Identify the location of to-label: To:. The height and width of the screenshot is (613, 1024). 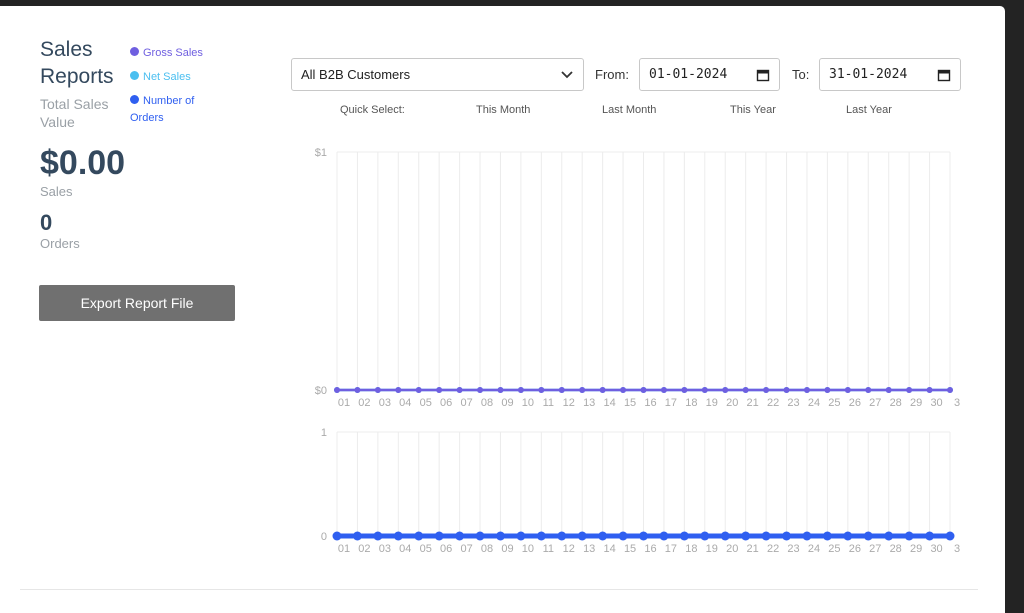
(801, 74).